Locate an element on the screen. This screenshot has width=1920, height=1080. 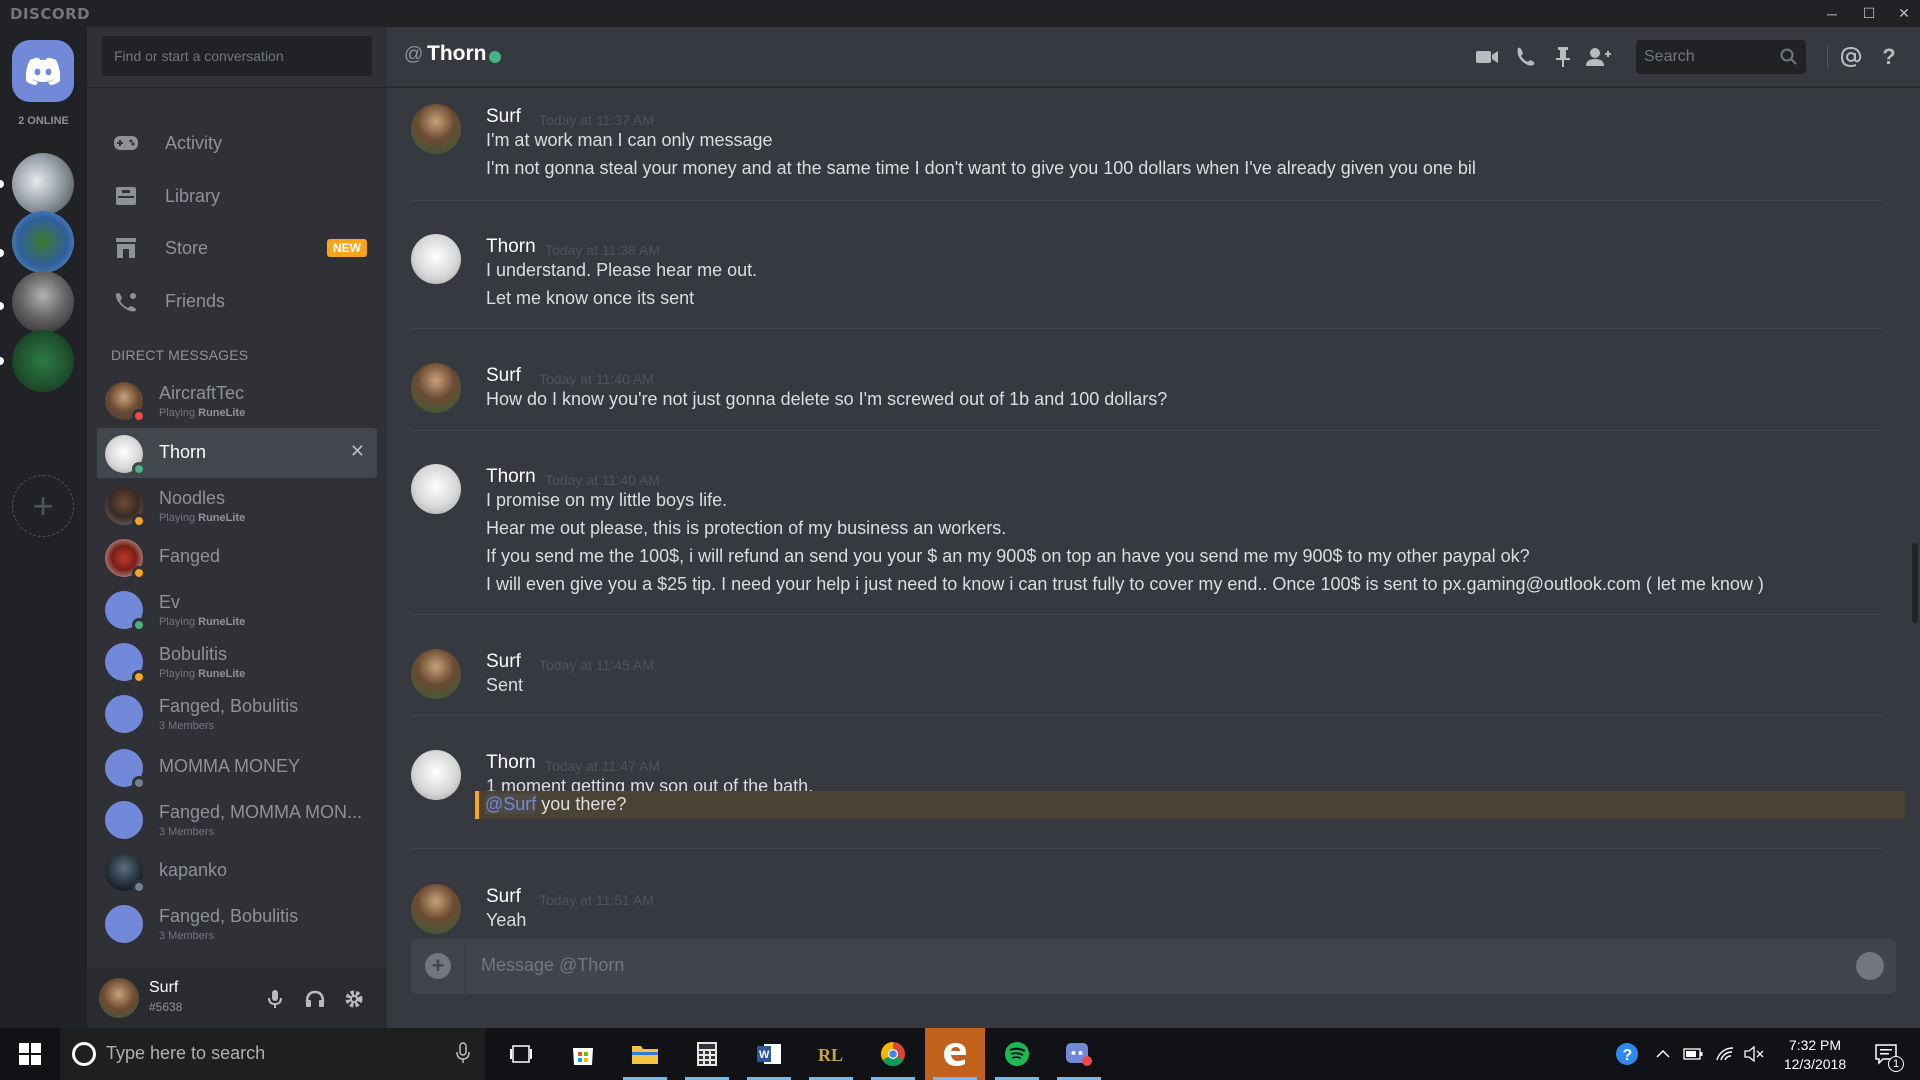
server-icon-room is located at coordinates (43, 184).